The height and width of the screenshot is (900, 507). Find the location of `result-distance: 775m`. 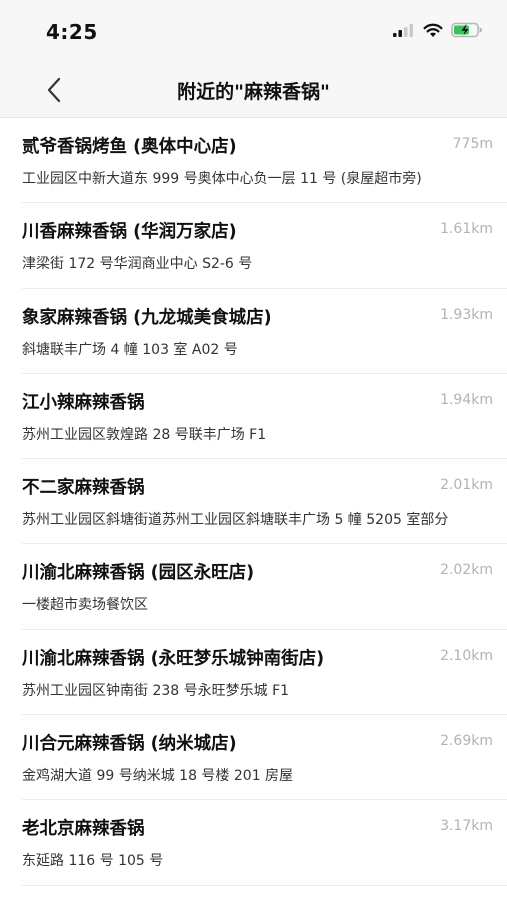

result-distance: 775m is located at coordinates (472, 144).